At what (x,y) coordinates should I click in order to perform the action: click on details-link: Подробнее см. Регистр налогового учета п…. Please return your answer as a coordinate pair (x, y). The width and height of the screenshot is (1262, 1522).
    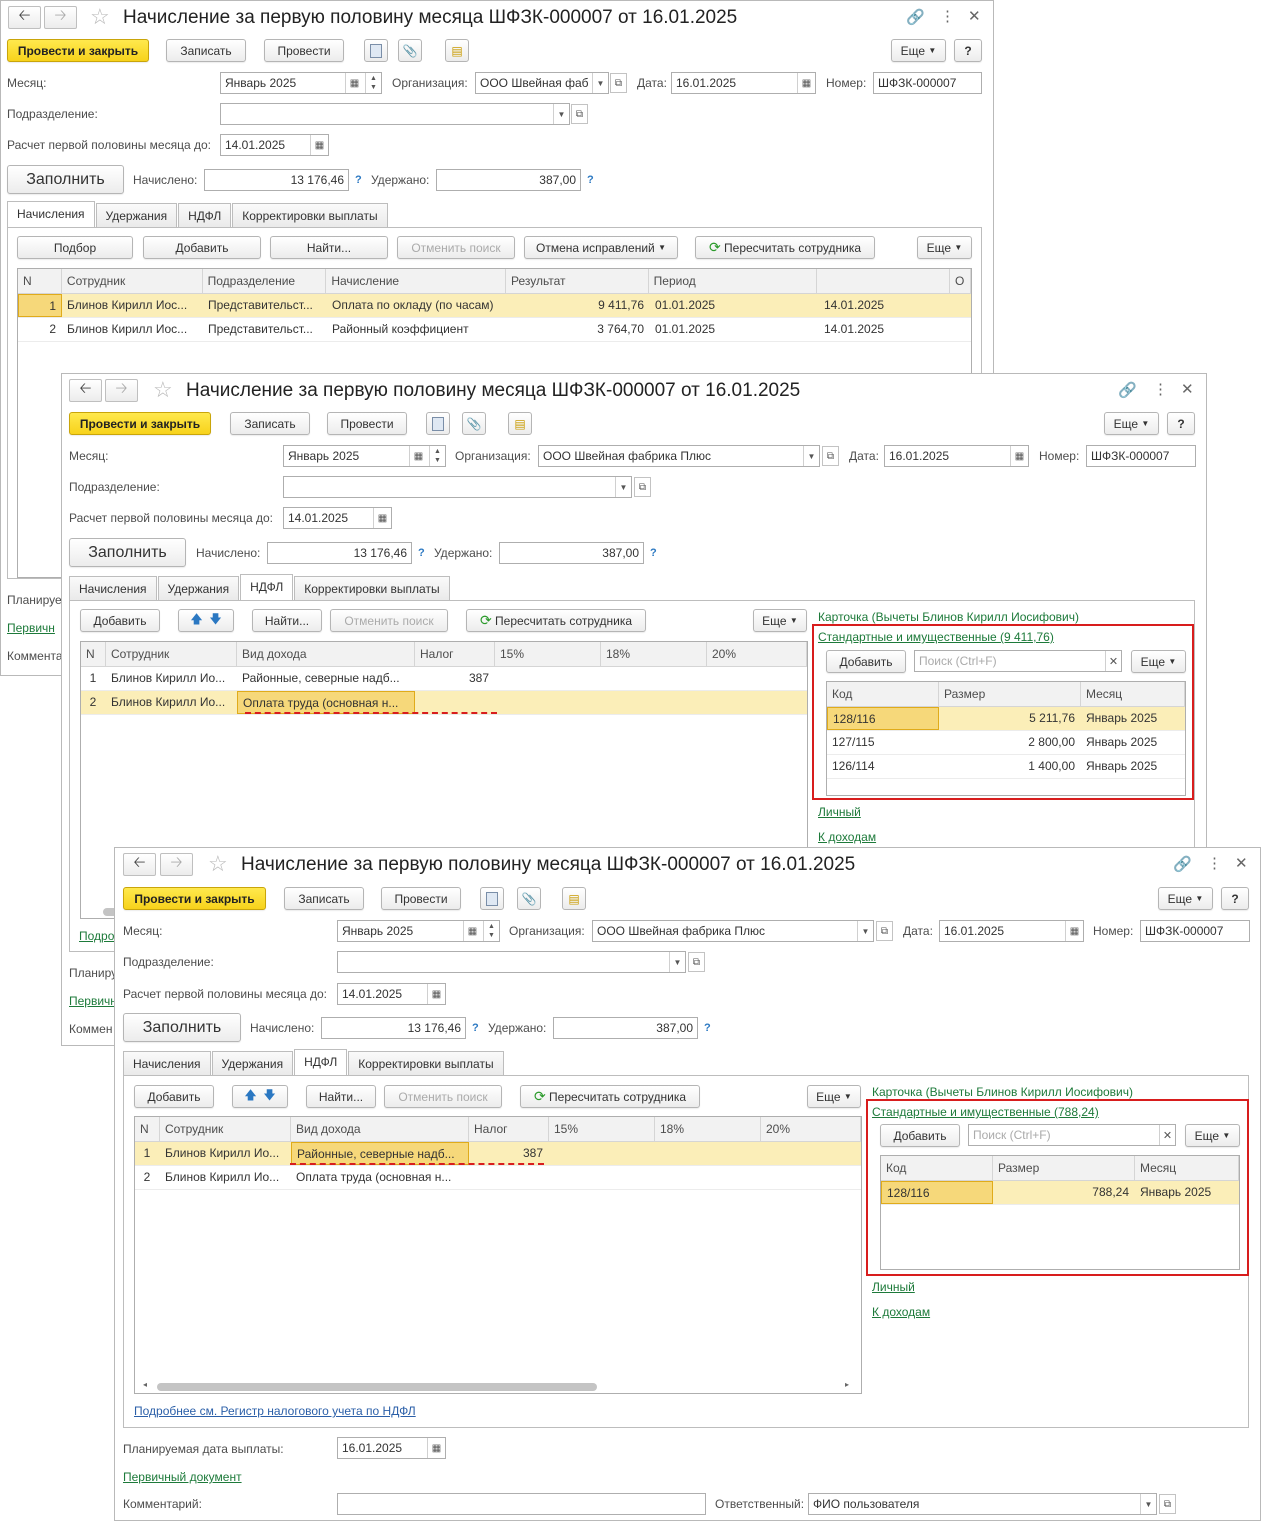
    Looking at the image, I should click on (275, 1411).